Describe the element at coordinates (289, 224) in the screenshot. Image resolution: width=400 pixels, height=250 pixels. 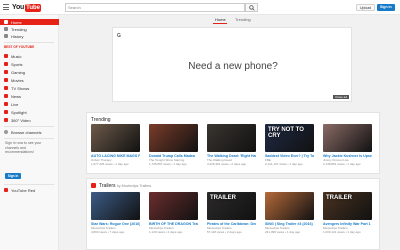
I see `video-title: SING | Sing Trailer #3 (2016)` at that location.